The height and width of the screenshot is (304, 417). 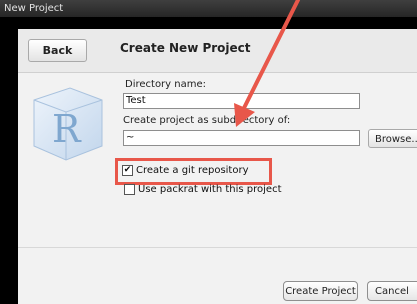 What do you see at coordinates (207, 120) in the screenshot?
I see `subdirectory-label: Create project as subdirectory of:` at bounding box center [207, 120].